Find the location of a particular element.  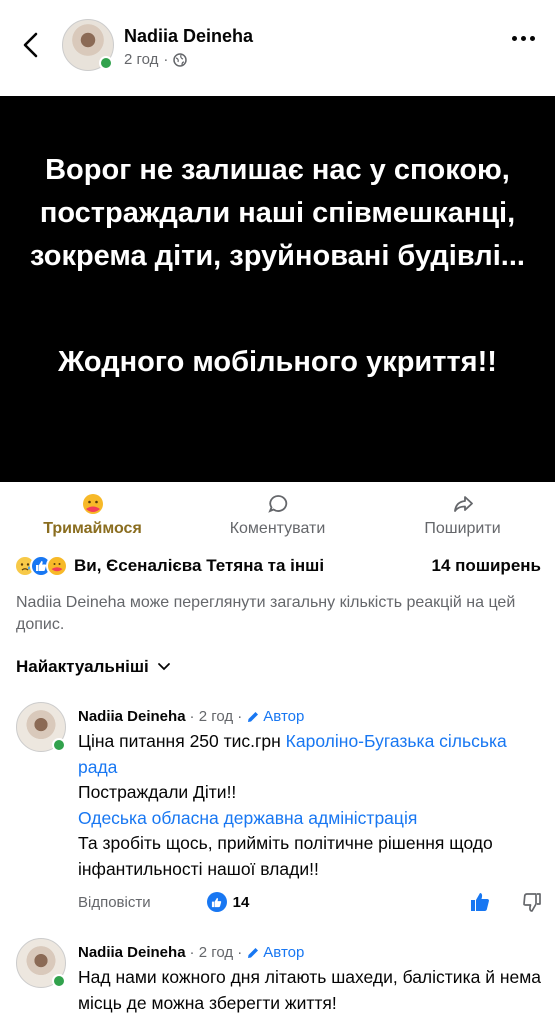

comment-text-part: Постраждали Діти!! is located at coordinates (157, 792).